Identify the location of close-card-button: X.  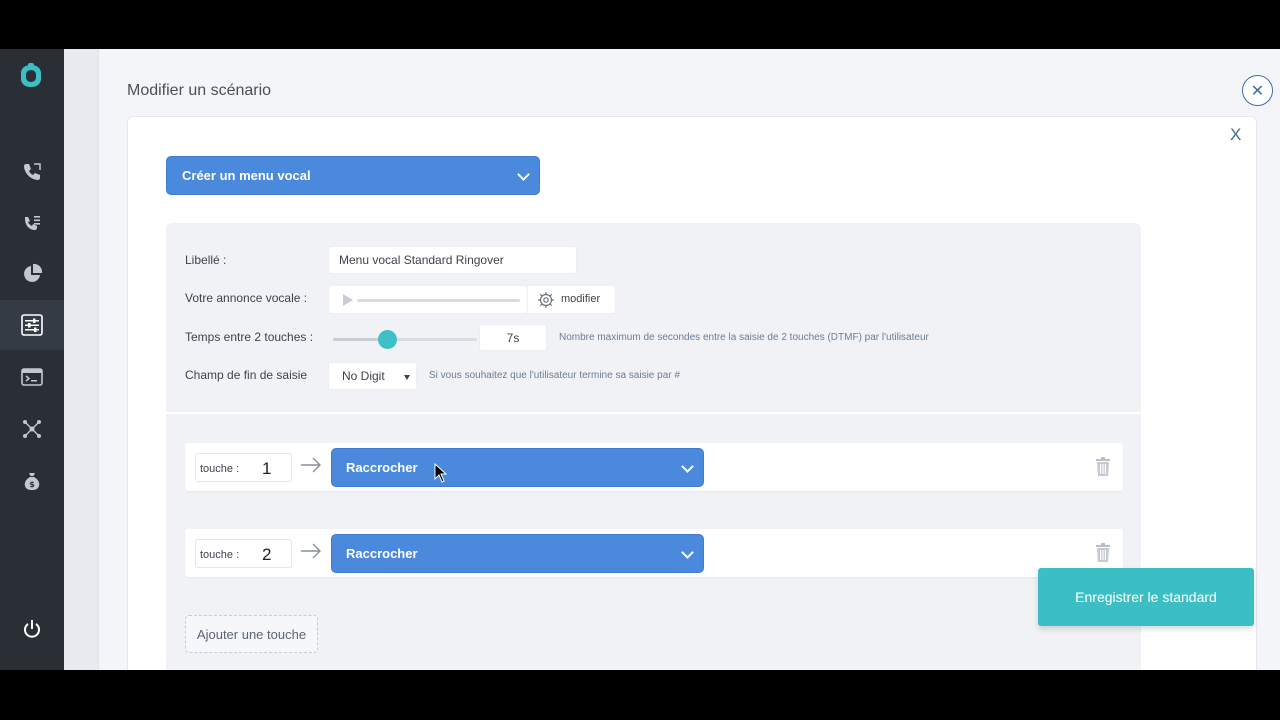
(1235, 135).